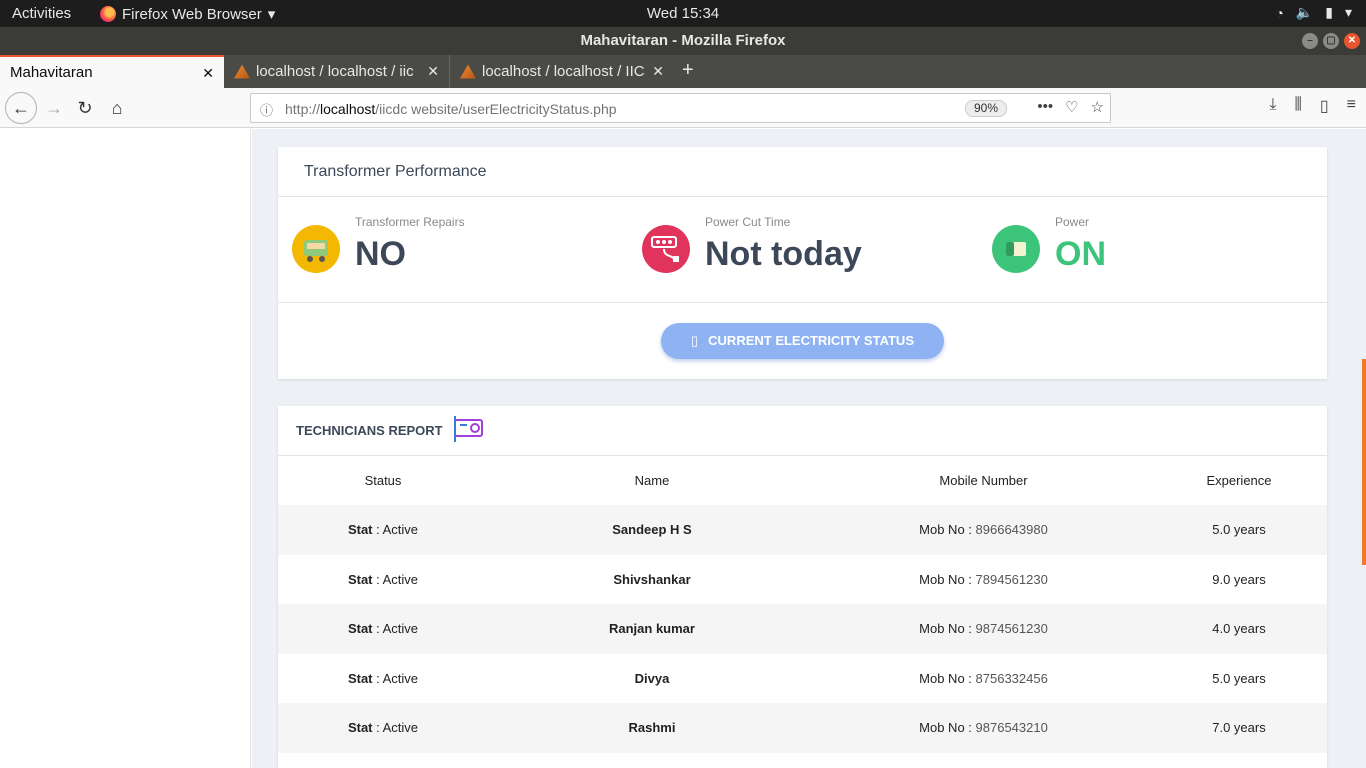 The width and height of the screenshot is (1366, 768). I want to click on button-label: CURRENT ELECTRICITY STATUS, so click(811, 340).